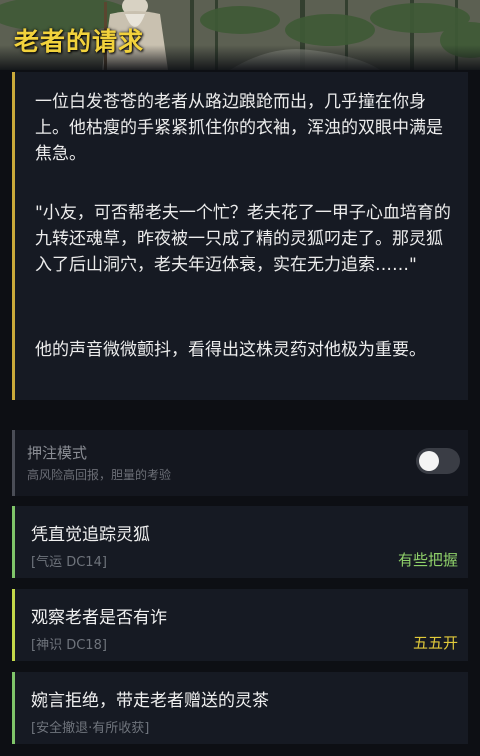 This screenshot has height=756, width=480. What do you see at coordinates (90, 535) in the screenshot?
I see `choice-label: 凭直觉追踪灵狐` at bounding box center [90, 535].